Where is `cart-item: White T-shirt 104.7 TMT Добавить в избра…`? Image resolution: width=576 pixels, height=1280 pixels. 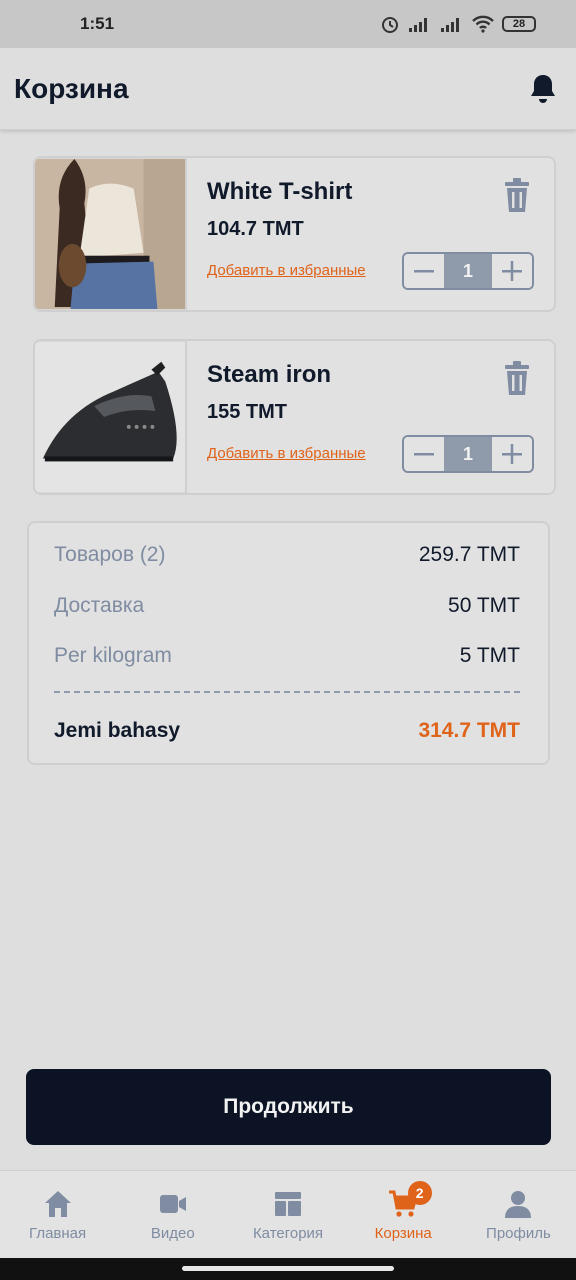
cart-item: White T-shirt 104.7 TMT Добавить в избра… is located at coordinates (294, 234).